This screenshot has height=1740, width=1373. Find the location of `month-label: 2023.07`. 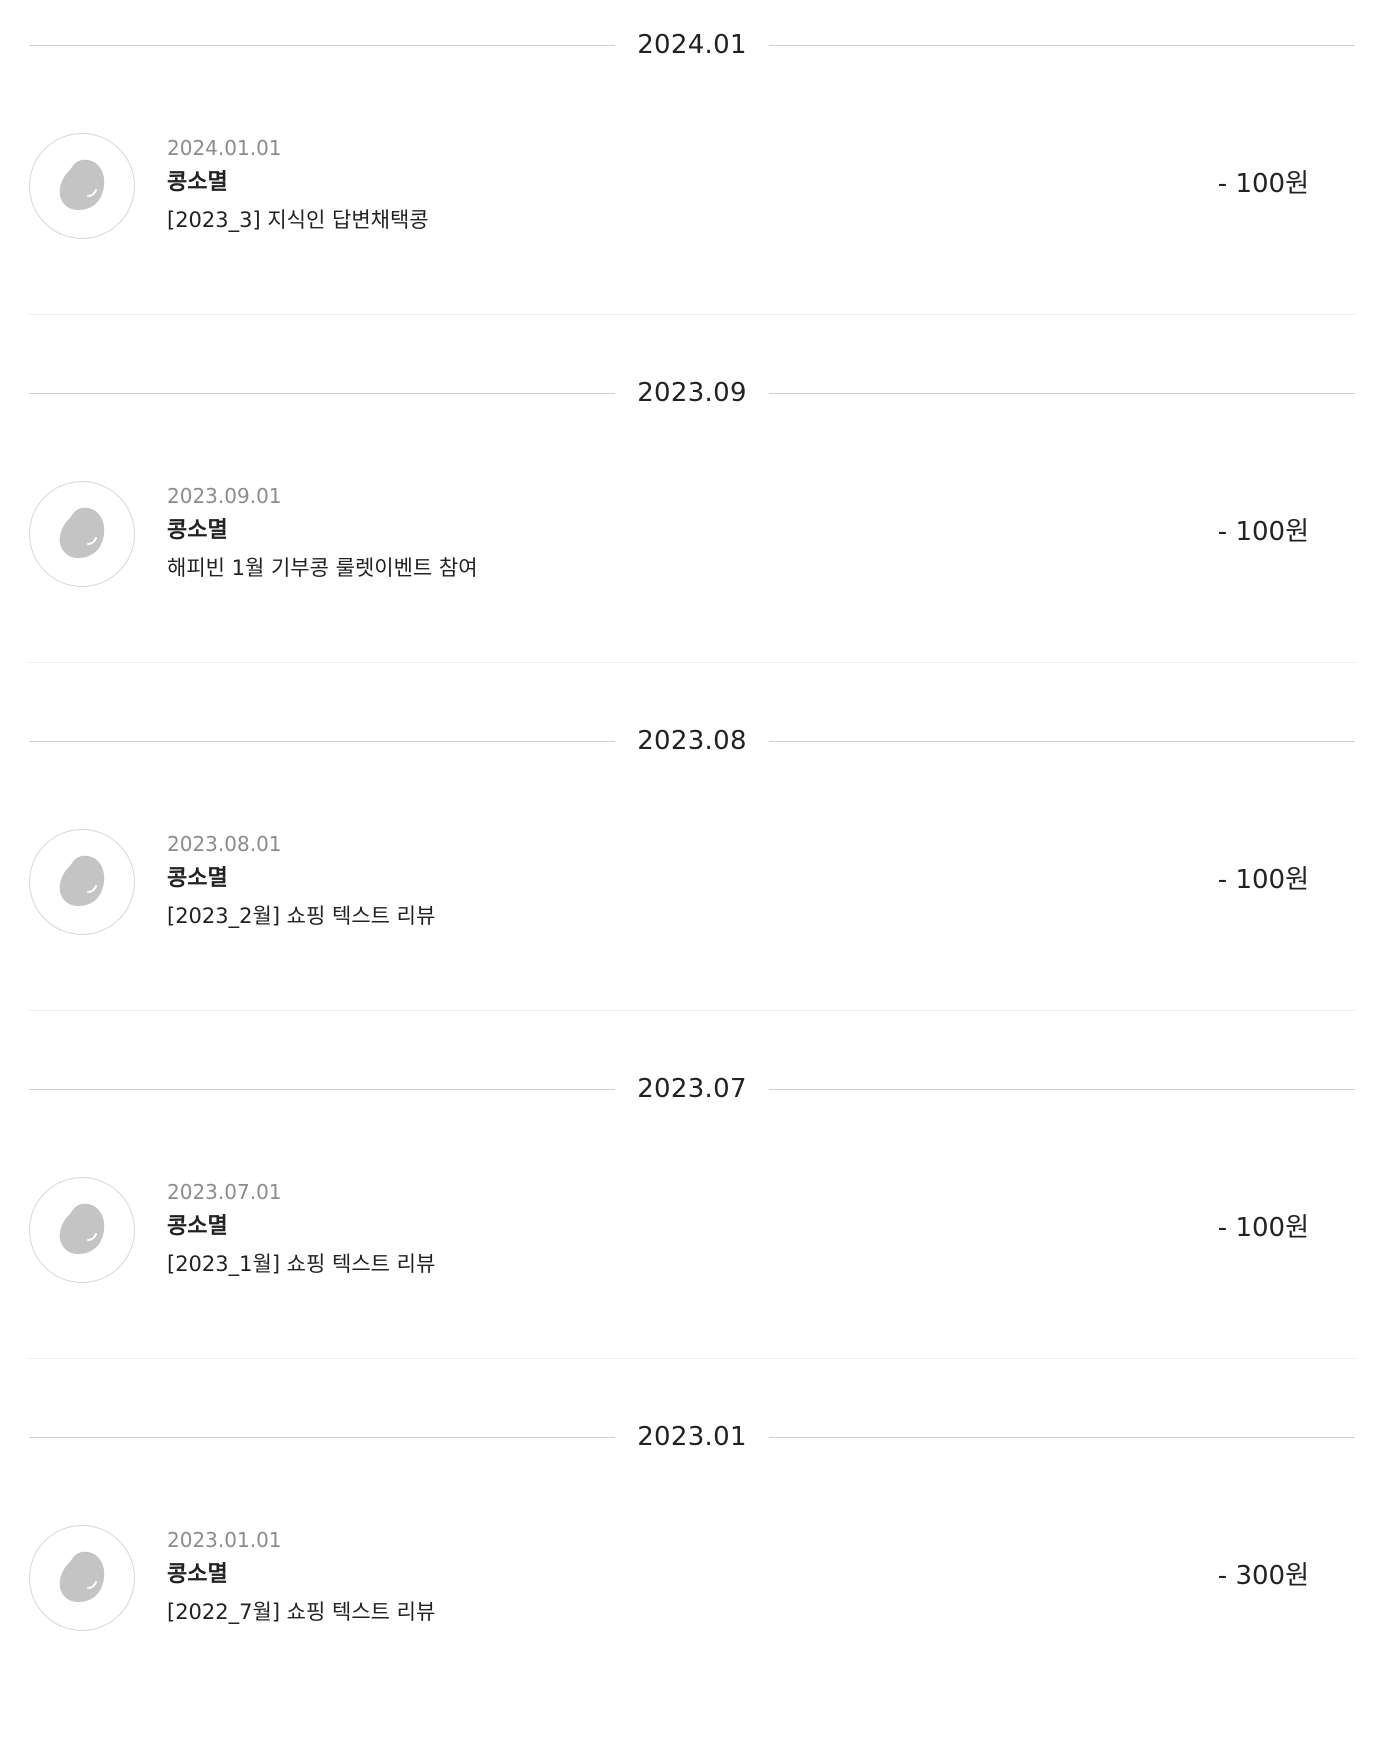

month-label: 2023.07 is located at coordinates (692, 1089).